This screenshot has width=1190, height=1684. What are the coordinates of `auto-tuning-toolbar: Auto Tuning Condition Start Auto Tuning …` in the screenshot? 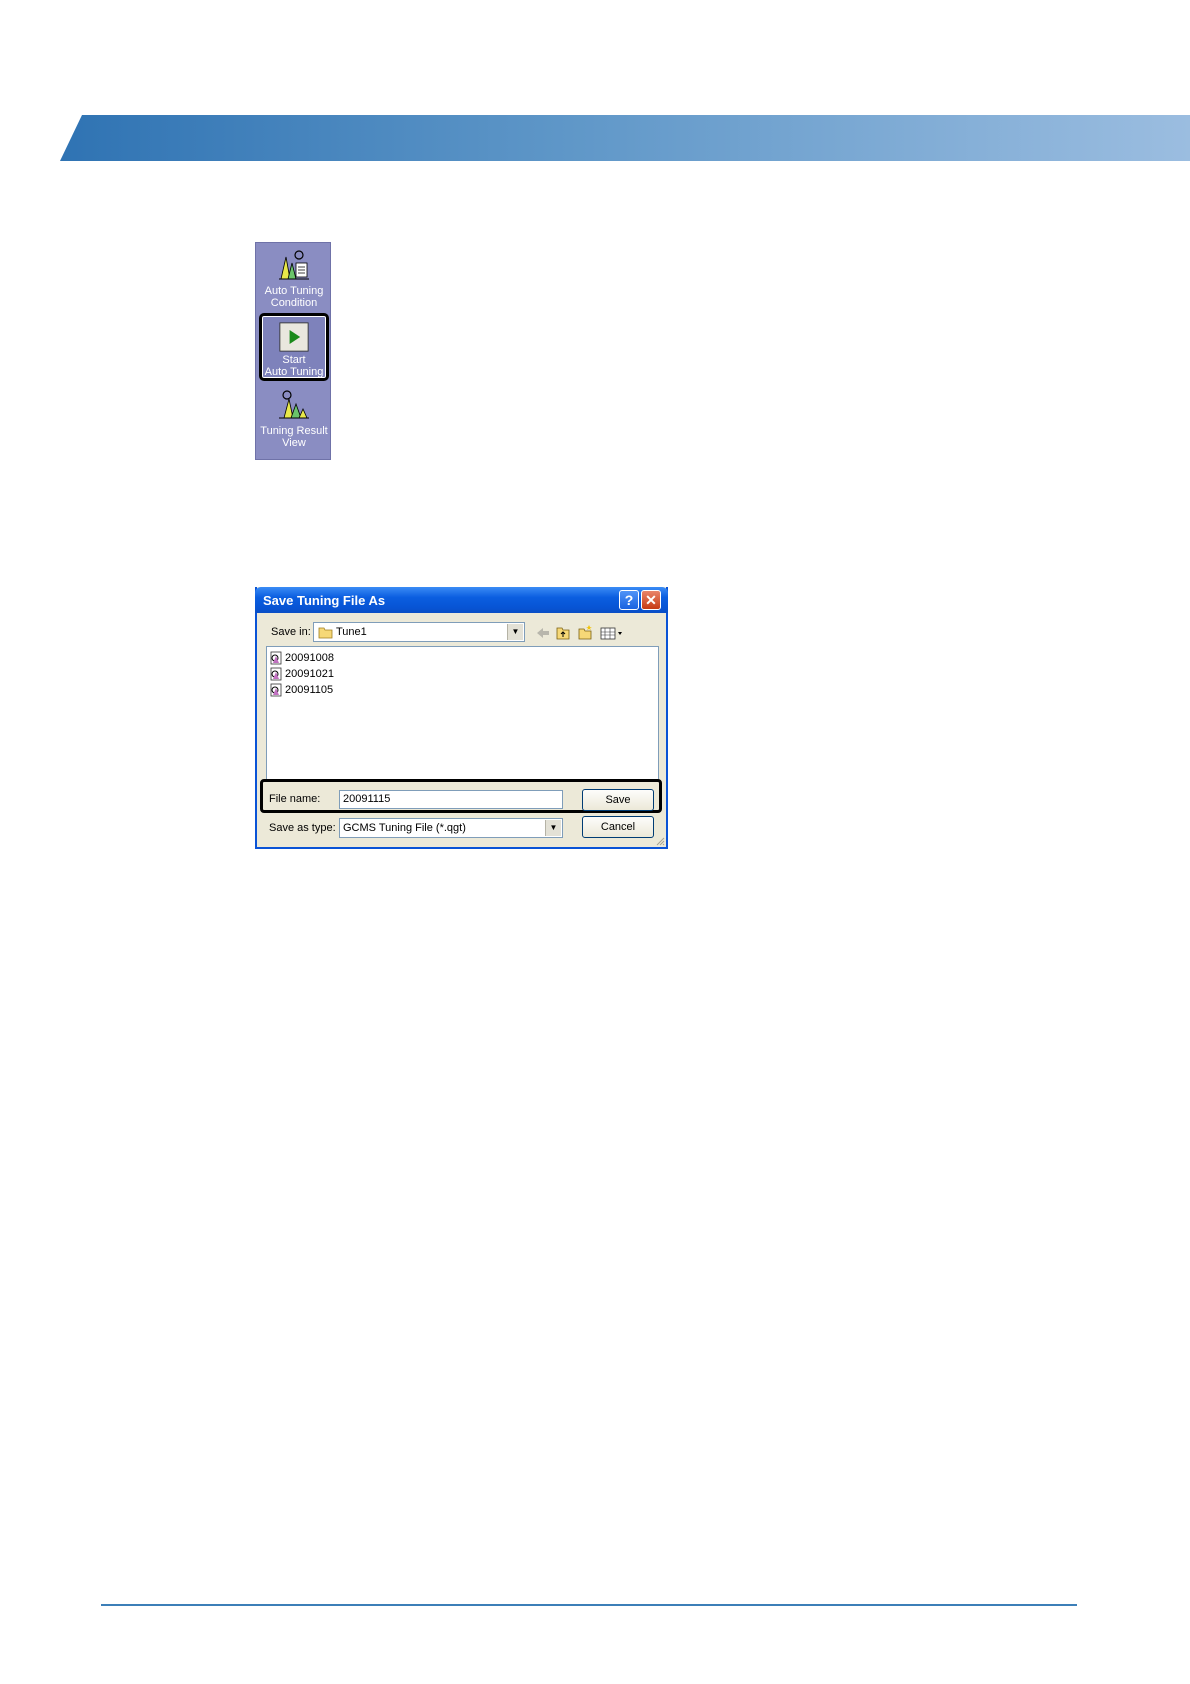 It's located at (293, 351).